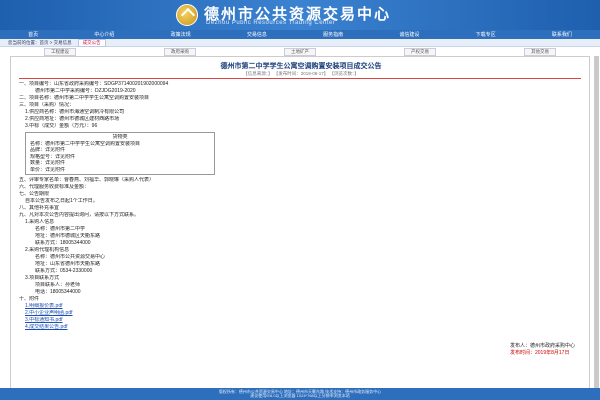  What do you see at coordinates (34, 194) in the screenshot?
I see `body-line: 七、公告期限` at bounding box center [34, 194].